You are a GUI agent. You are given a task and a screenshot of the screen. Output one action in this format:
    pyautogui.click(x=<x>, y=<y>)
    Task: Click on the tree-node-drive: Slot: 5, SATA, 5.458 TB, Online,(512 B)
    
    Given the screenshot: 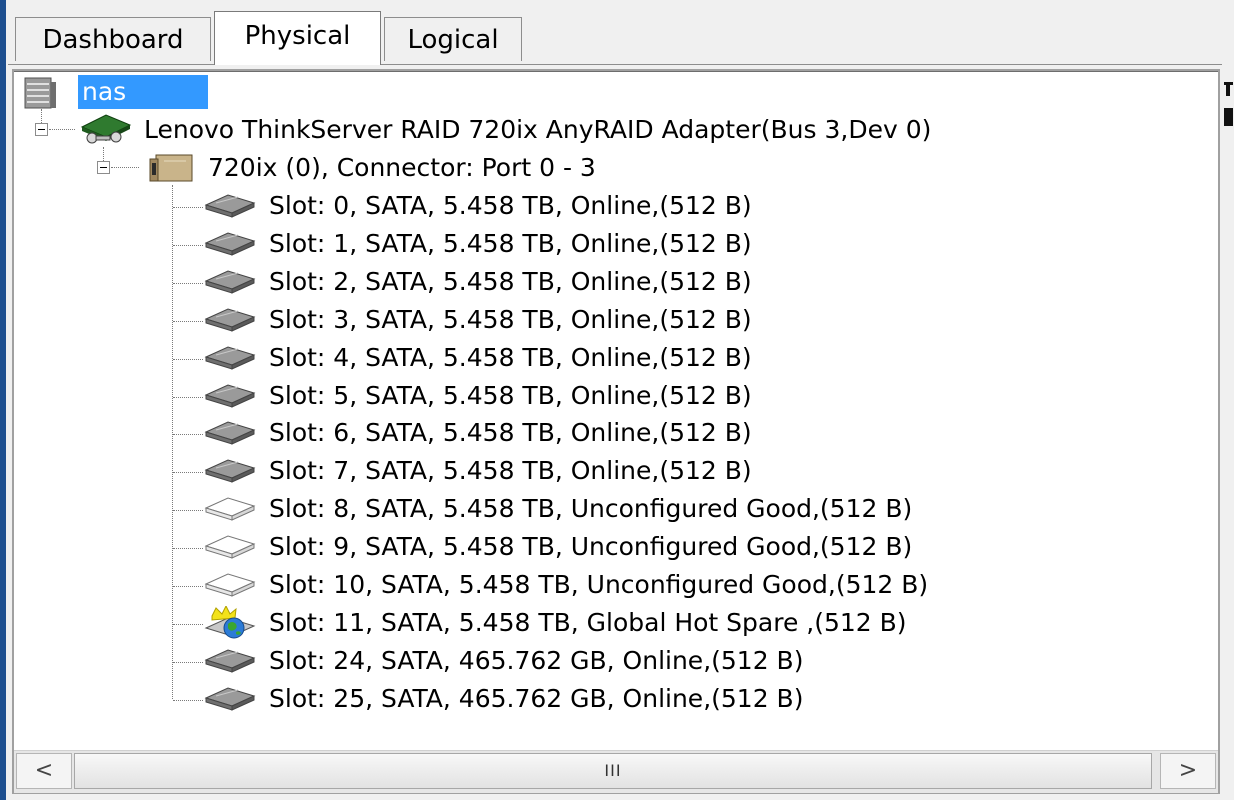 What is the action you would take?
    pyautogui.click(x=604, y=397)
    